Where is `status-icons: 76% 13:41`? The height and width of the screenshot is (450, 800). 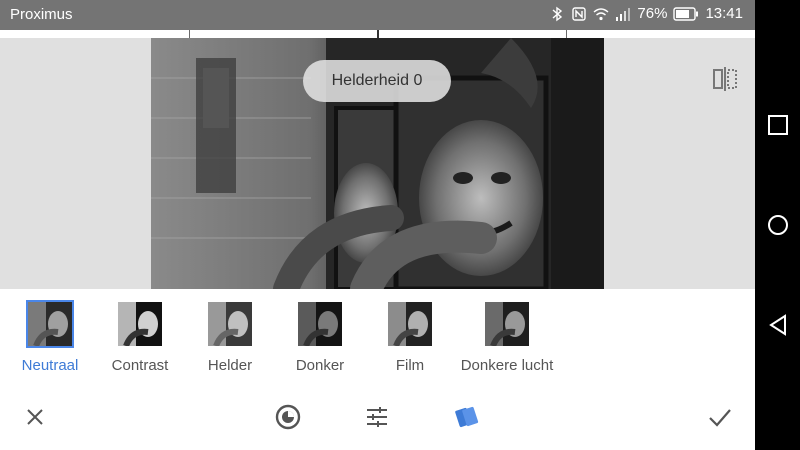 status-icons: 76% 13:41 is located at coordinates (646, 13).